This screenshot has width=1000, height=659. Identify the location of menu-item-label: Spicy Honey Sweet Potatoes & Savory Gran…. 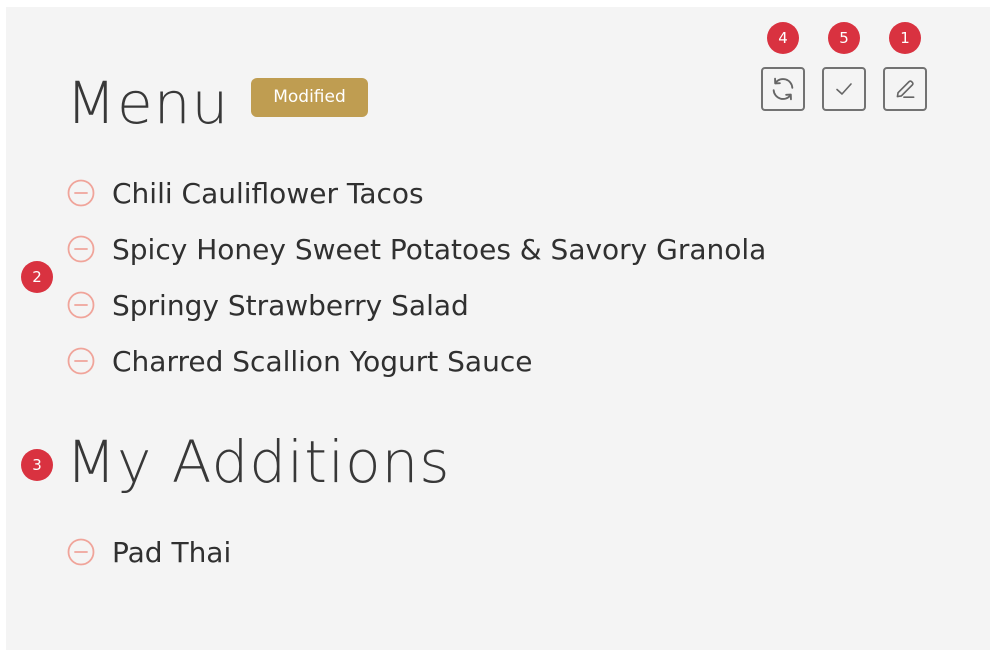
(439, 249).